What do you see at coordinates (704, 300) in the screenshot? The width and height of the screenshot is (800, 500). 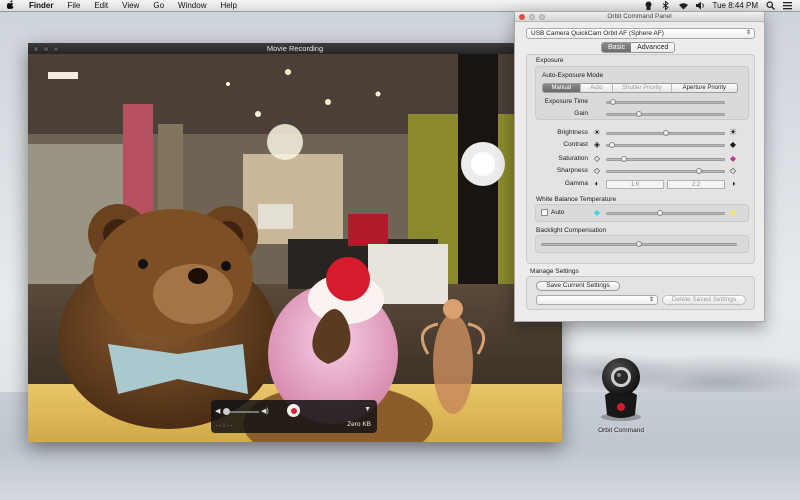 I see `delete-saved-settings-button: Delete Saved Settings` at bounding box center [704, 300].